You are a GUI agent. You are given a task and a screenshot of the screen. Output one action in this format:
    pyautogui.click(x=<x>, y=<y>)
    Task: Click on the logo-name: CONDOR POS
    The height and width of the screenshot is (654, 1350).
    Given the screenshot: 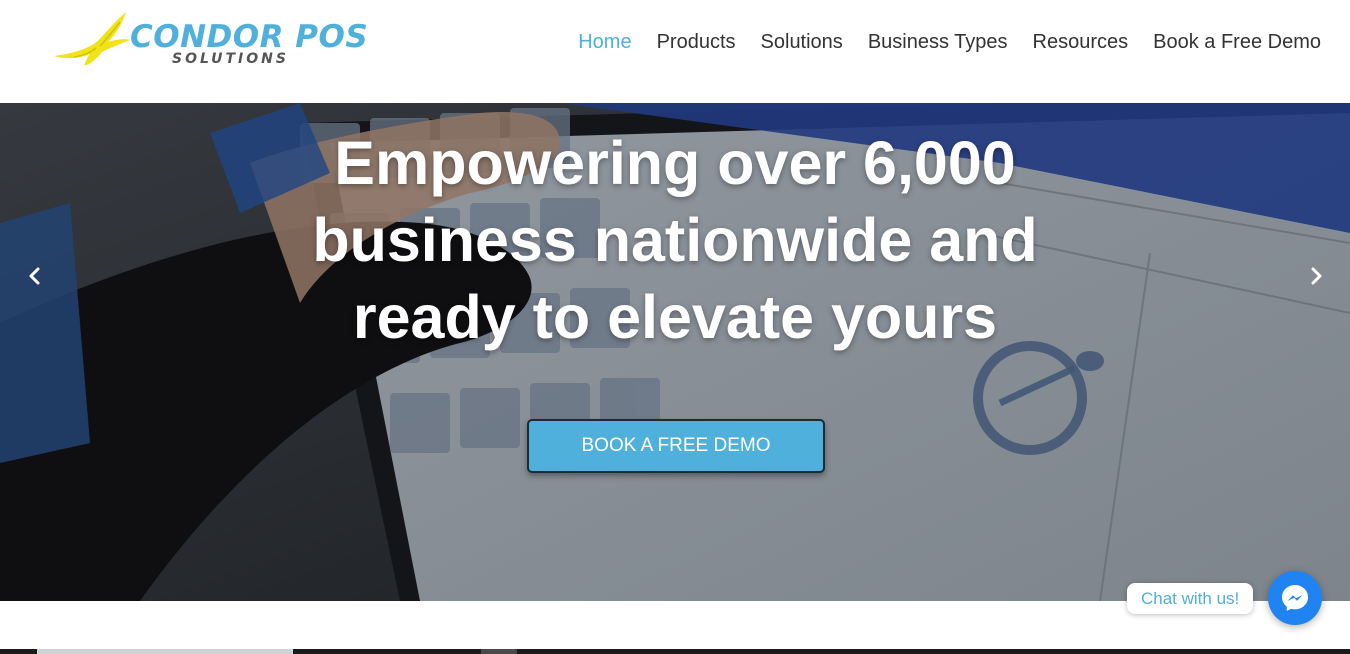 What is the action you would take?
    pyautogui.click(x=249, y=37)
    